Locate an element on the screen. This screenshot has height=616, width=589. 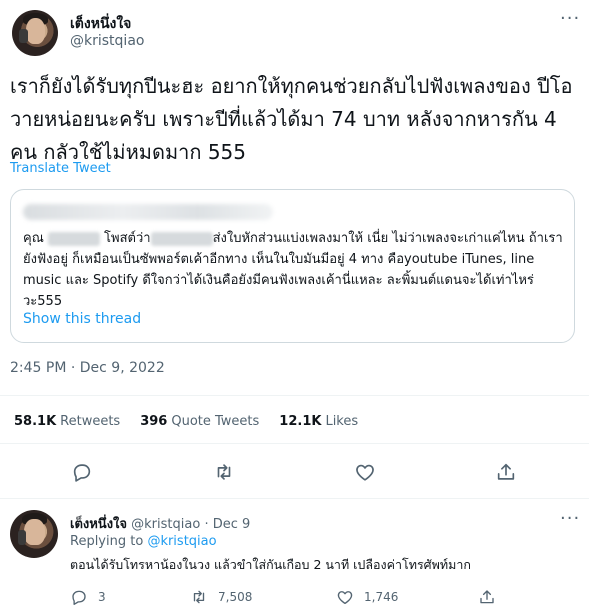
replying-to: Replying to @kristqiao is located at coordinates (143, 541).